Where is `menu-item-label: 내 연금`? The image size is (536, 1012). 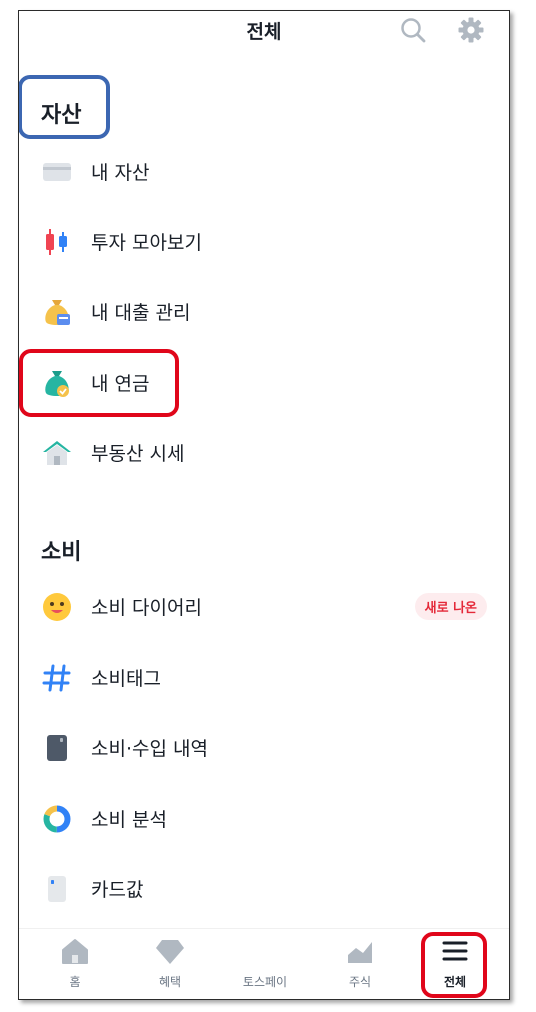
menu-item-label: 내 연금 is located at coordinates (120, 384).